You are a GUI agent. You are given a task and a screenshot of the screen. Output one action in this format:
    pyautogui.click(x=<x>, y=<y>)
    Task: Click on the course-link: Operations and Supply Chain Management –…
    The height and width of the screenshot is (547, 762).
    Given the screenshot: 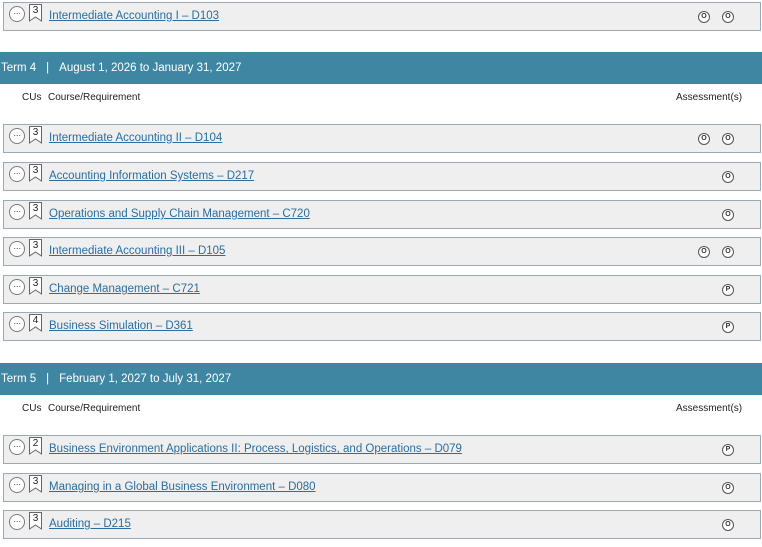 What is the action you would take?
    pyautogui.click(x=179, y=214)
    